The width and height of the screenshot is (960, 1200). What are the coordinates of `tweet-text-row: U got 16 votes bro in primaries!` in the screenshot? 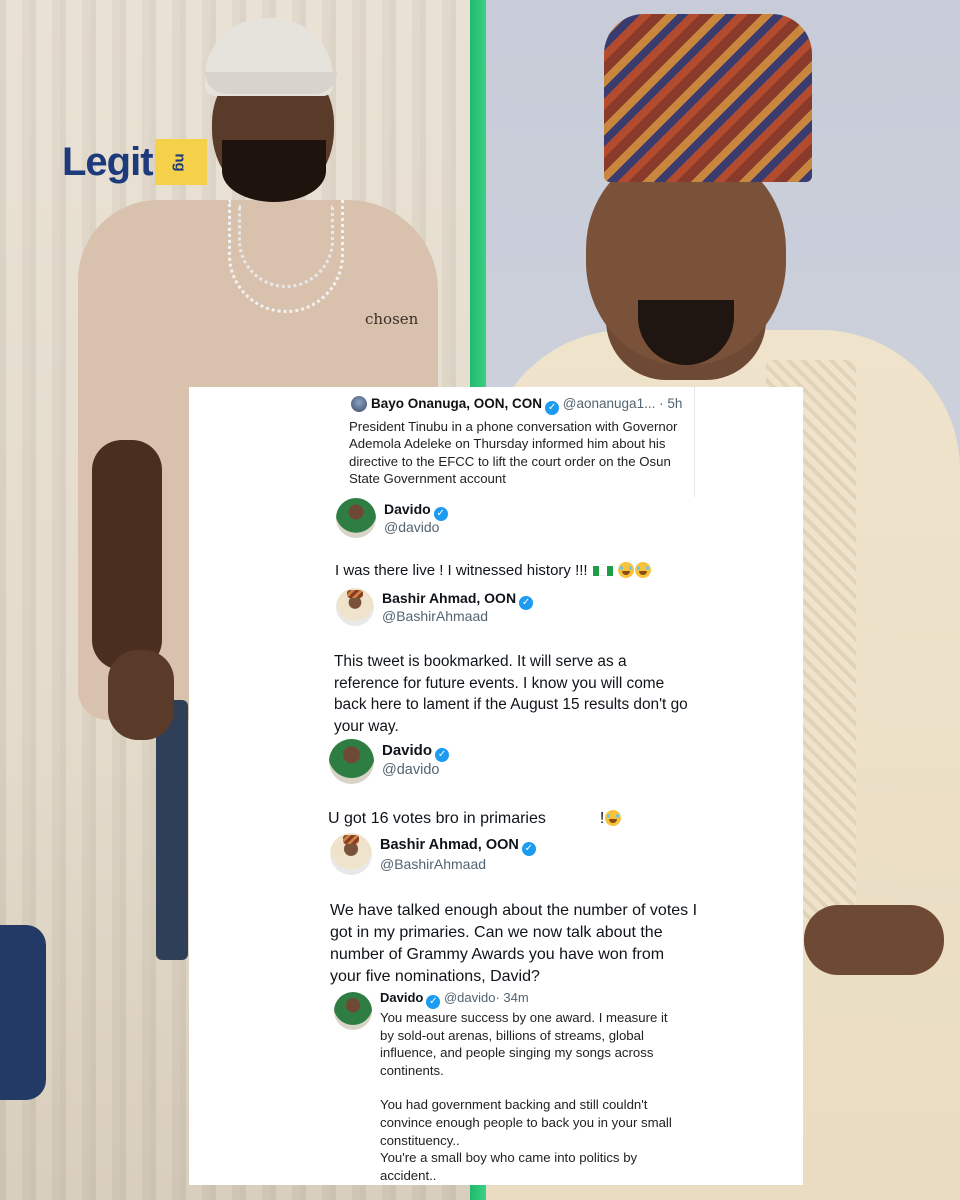 It's located at (475, 819).